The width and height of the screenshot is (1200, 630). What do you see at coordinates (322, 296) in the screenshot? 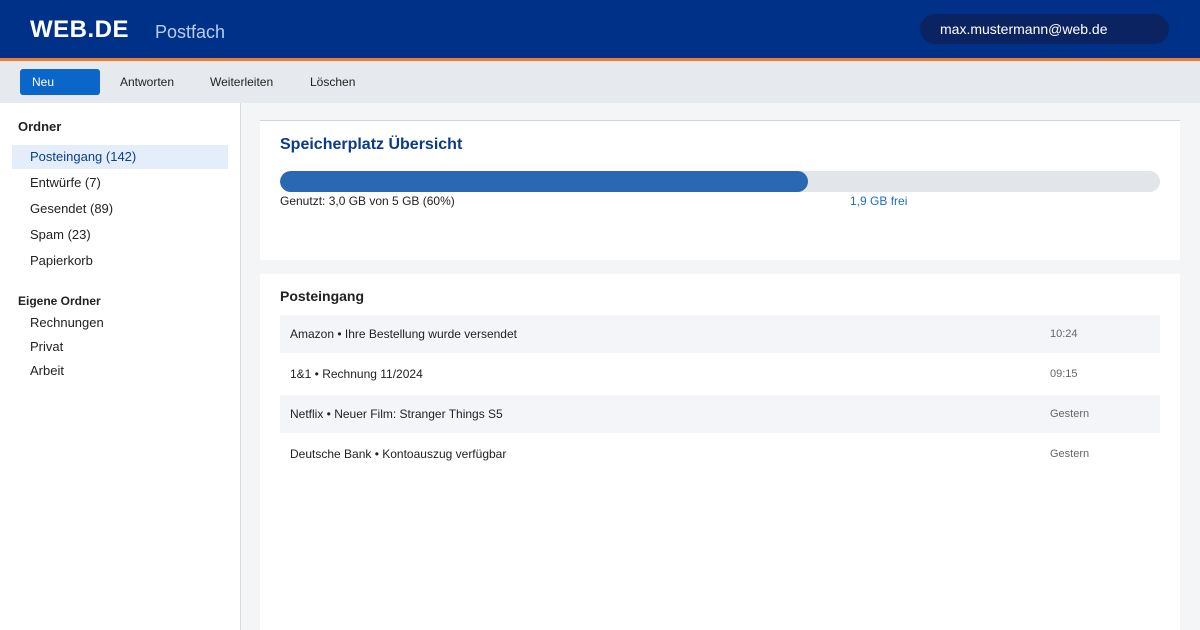
I see `inbox-title: Posteingang` at bounding box center [322, 296].